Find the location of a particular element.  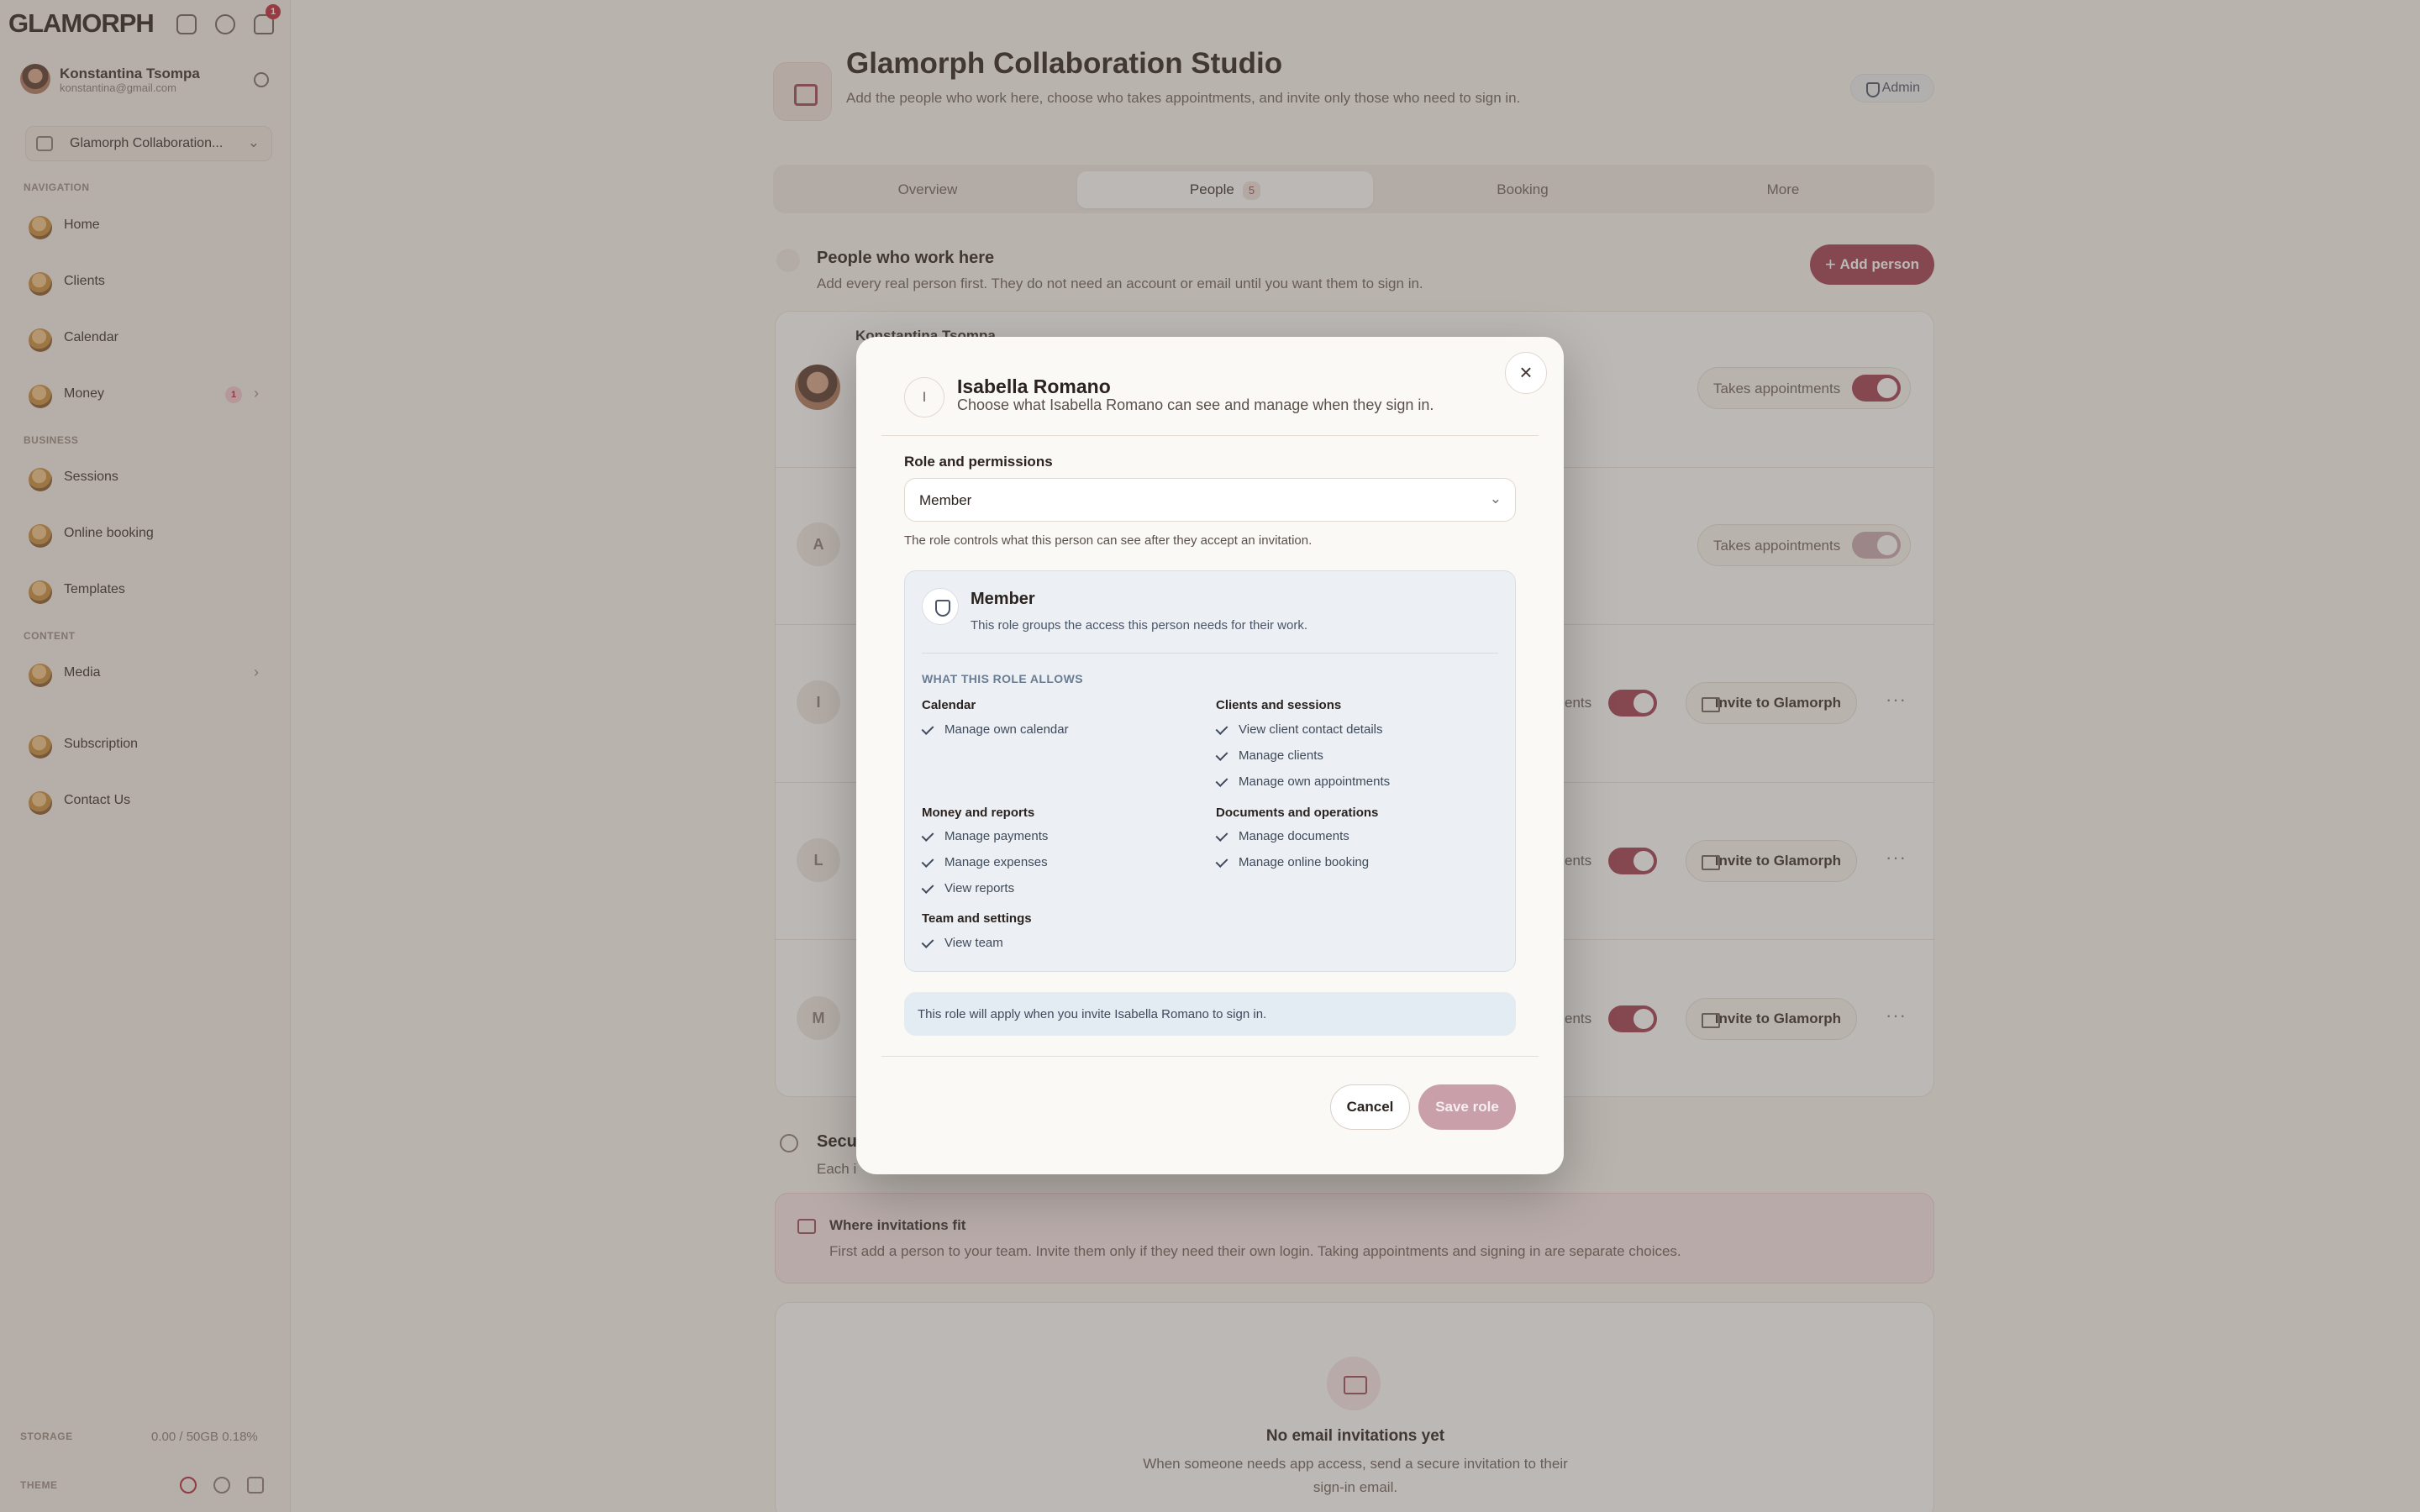

permission-group-title: Documents and operations is located at coordinates (1297, 813).